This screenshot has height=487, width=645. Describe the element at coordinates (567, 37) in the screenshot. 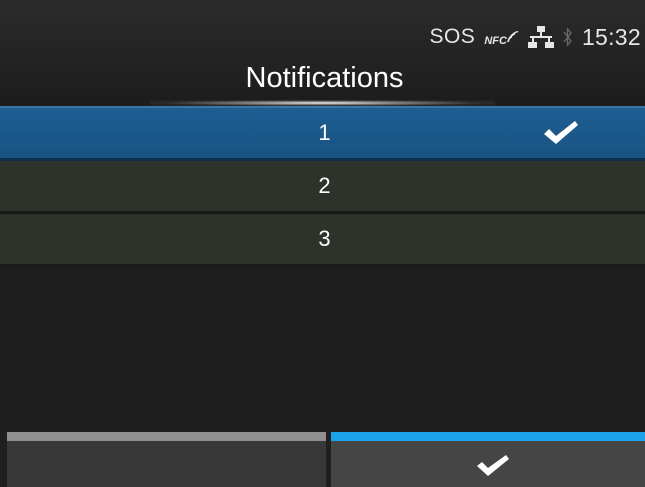

I see `bluetooth-icon` at that location.